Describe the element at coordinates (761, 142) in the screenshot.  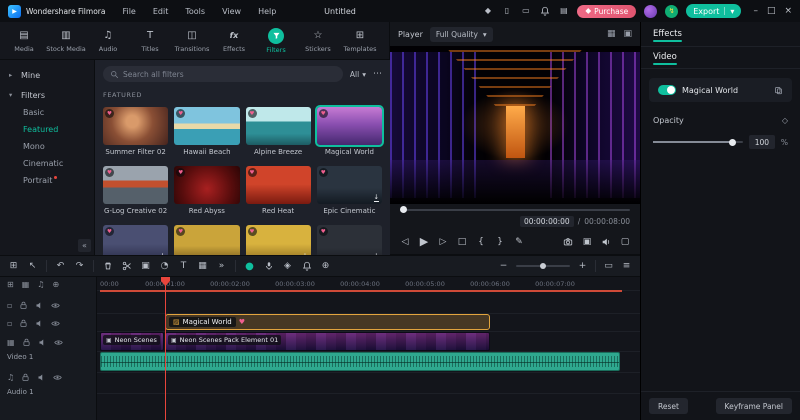
I see `opacity-value-field: 100` at that location.